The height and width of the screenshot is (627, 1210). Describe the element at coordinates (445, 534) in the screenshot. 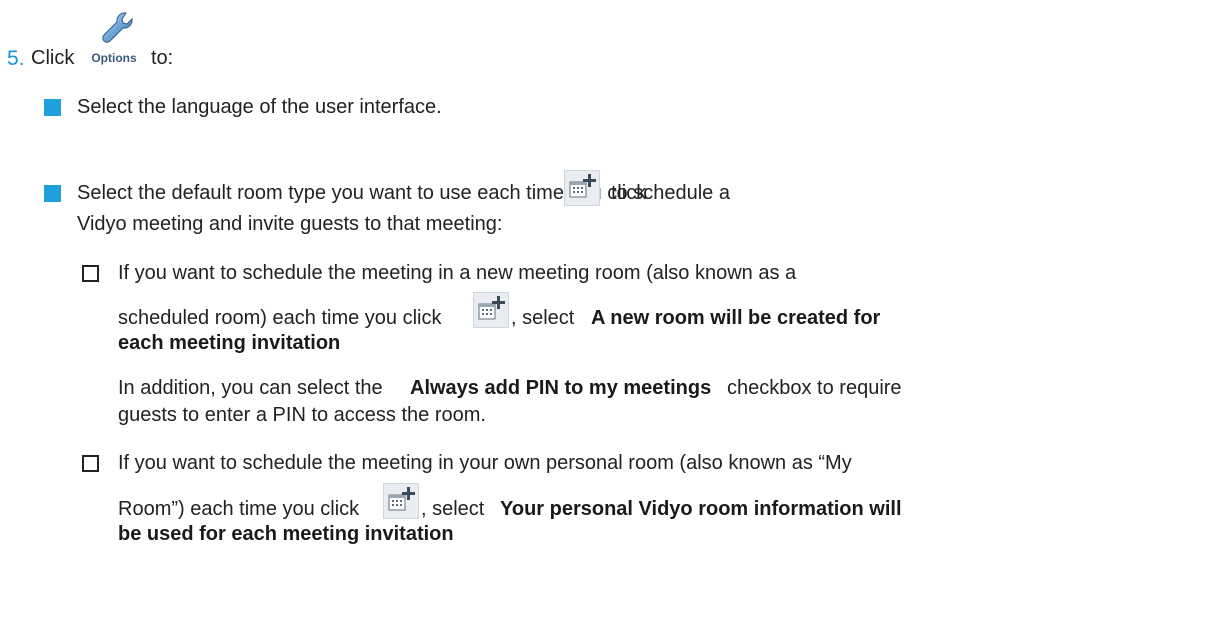

I see `personal-room-period: .` at that location.